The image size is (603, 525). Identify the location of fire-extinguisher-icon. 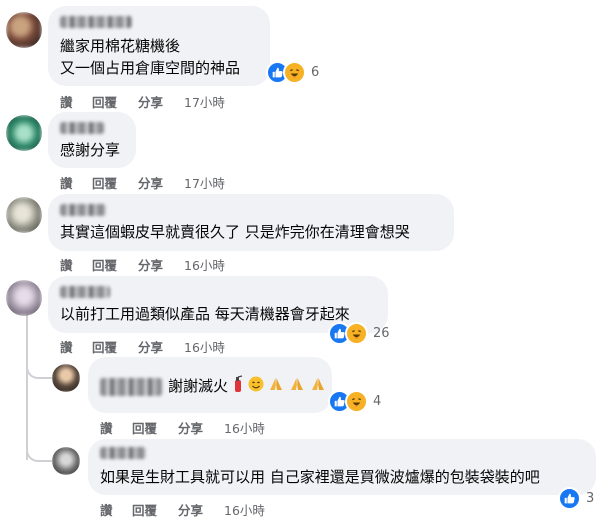
(238, 386).